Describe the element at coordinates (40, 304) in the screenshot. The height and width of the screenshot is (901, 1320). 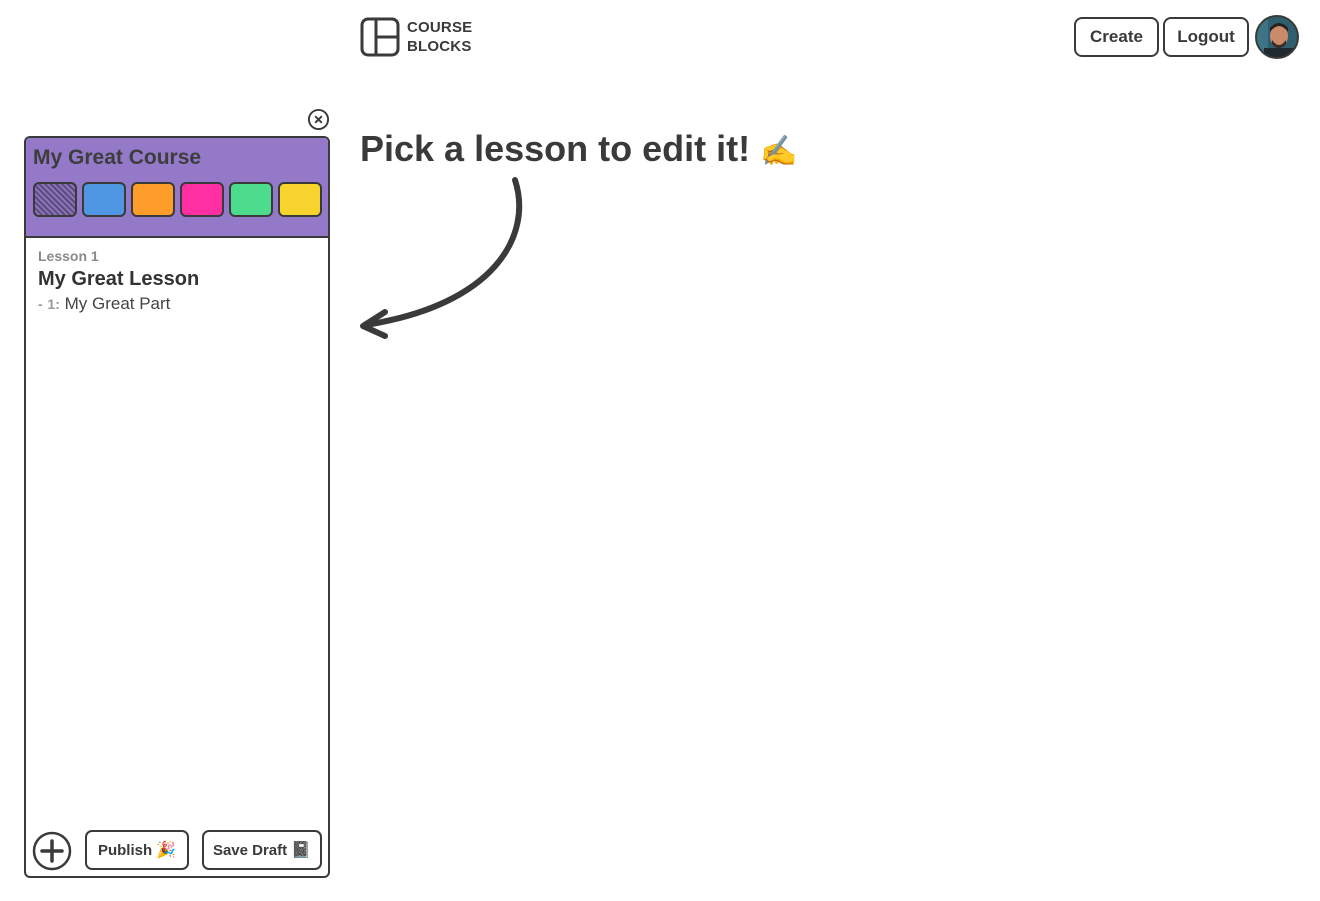
I see `part-dash: -` at that location.